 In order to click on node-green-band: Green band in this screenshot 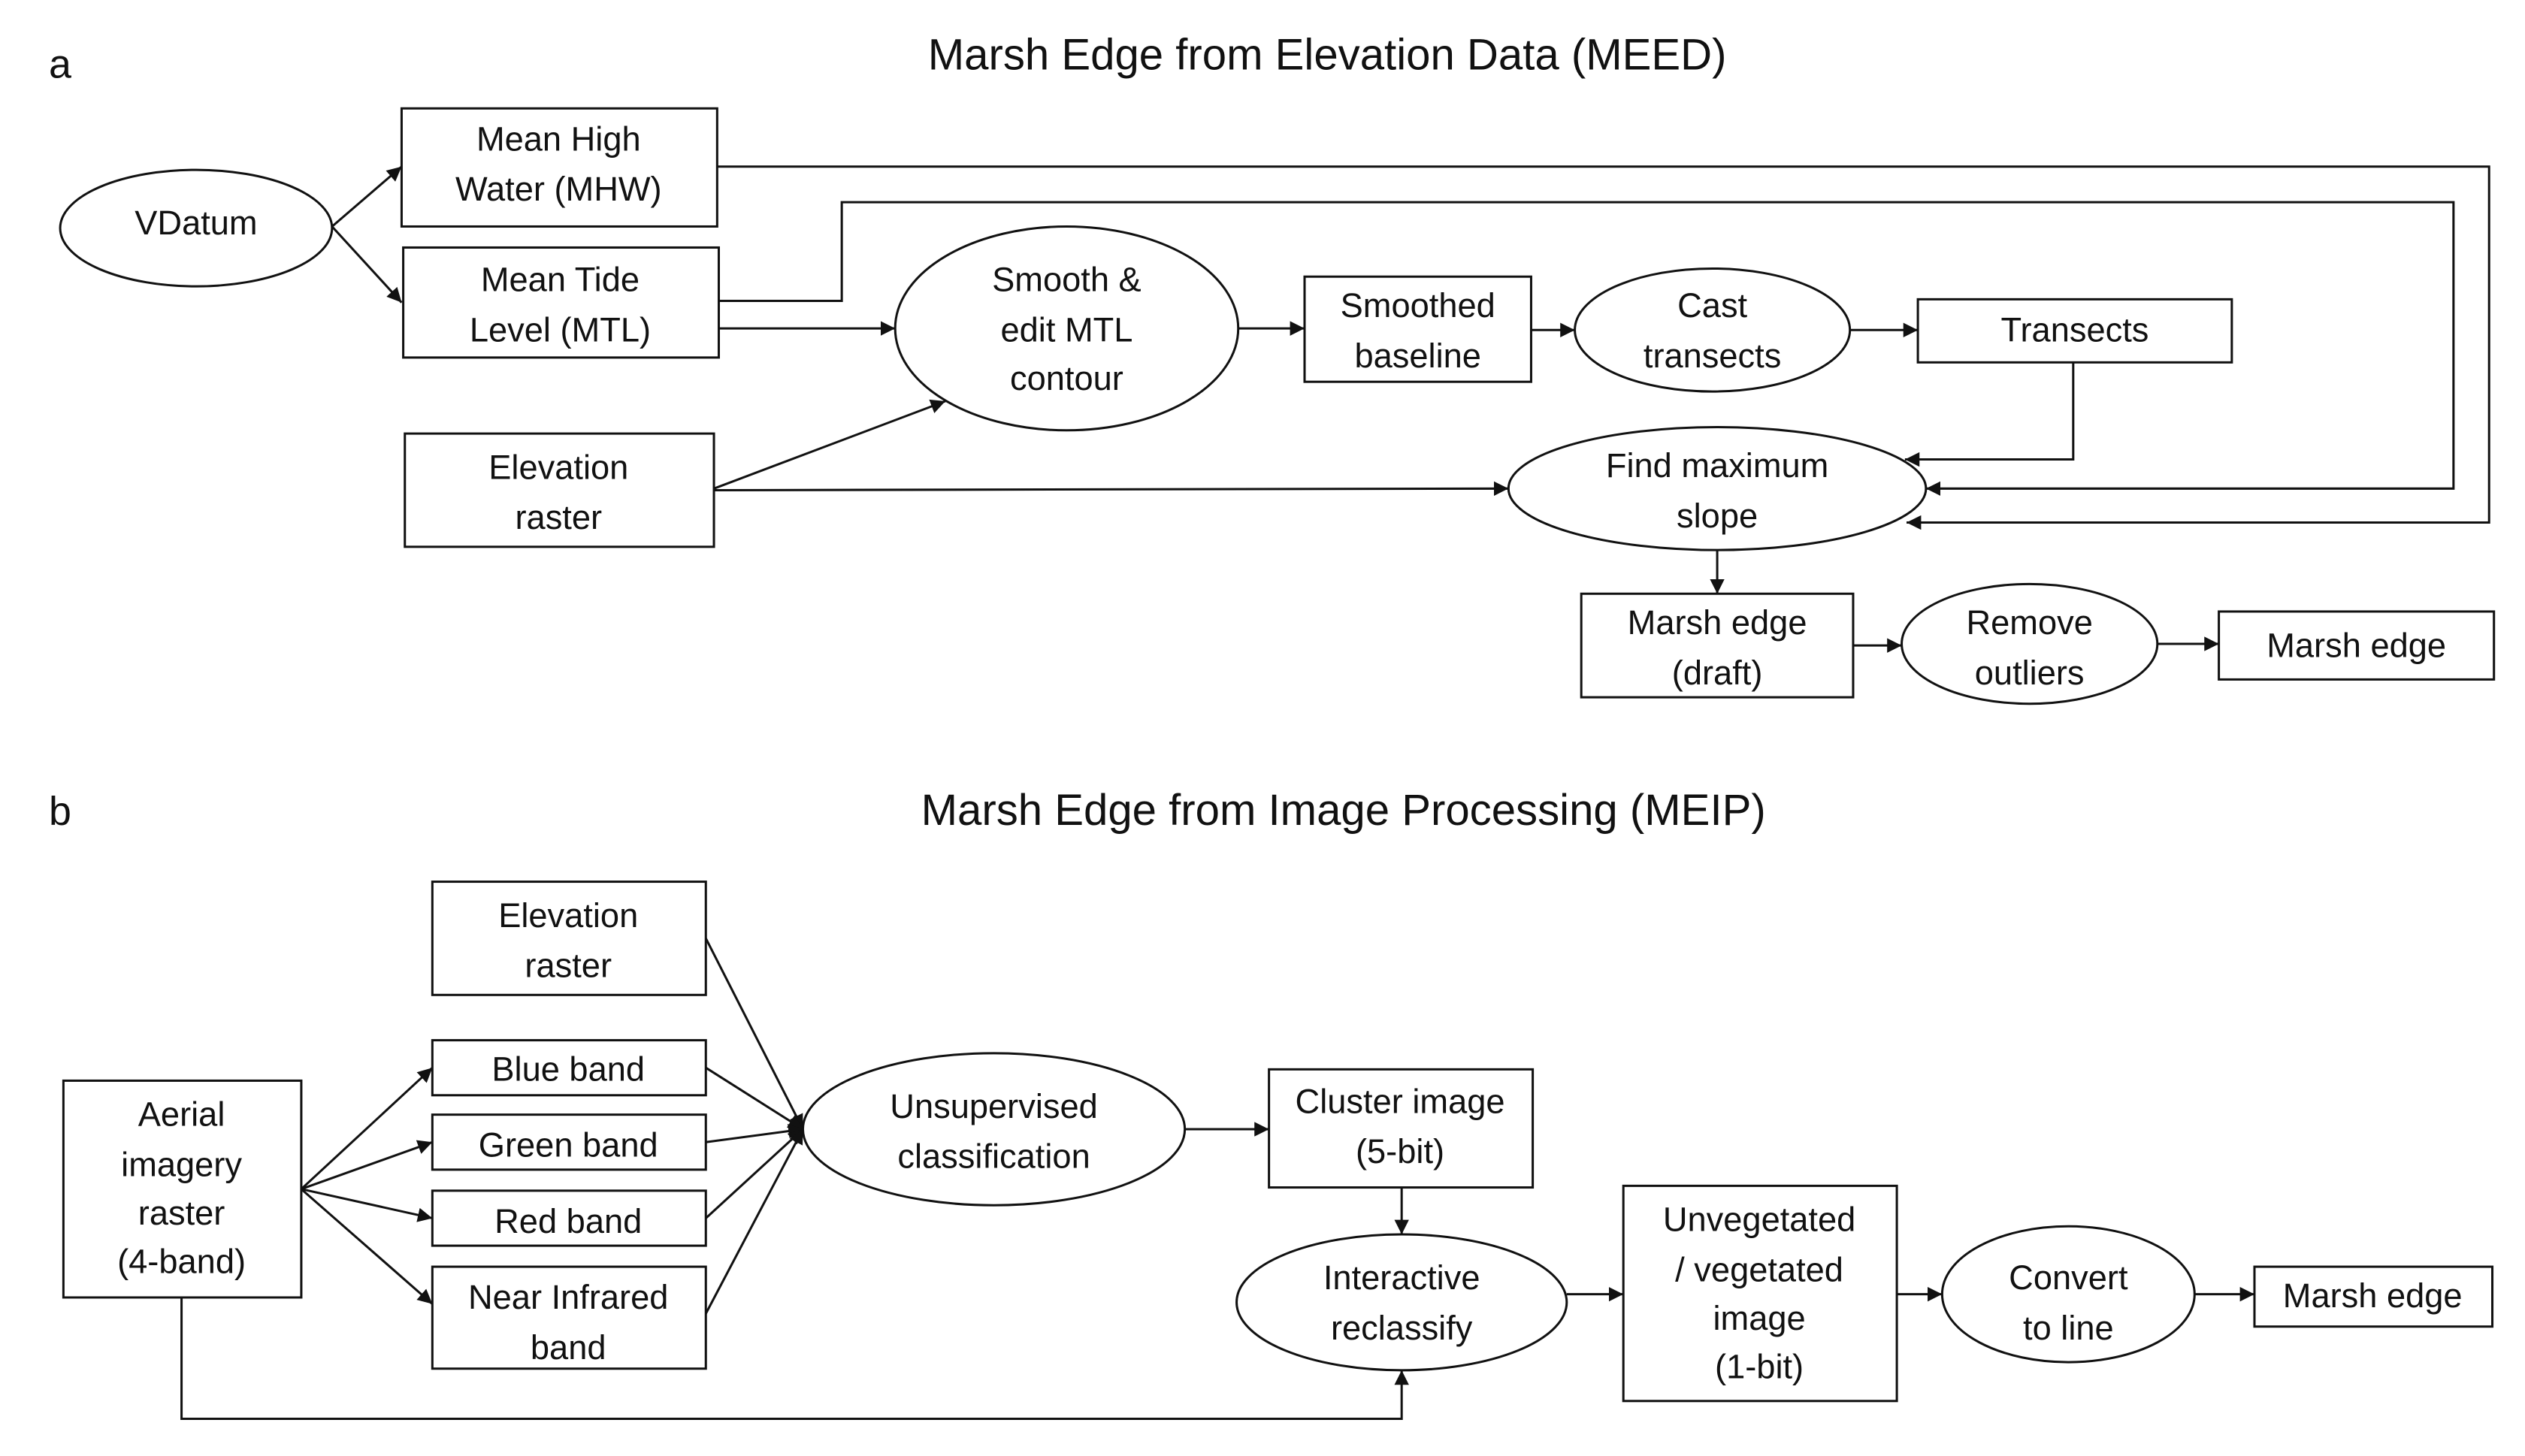, I will do `click(569, 1142)`.